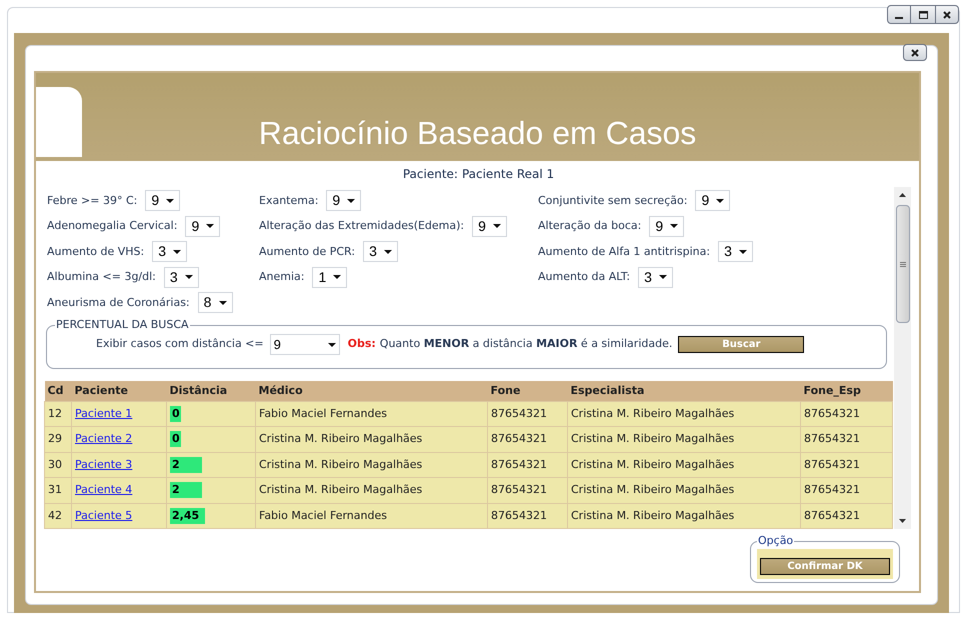 The height and width of the screenshot is (617, 965). I want to click on criterion-label: Alteração da boca:, so click(590, 226).